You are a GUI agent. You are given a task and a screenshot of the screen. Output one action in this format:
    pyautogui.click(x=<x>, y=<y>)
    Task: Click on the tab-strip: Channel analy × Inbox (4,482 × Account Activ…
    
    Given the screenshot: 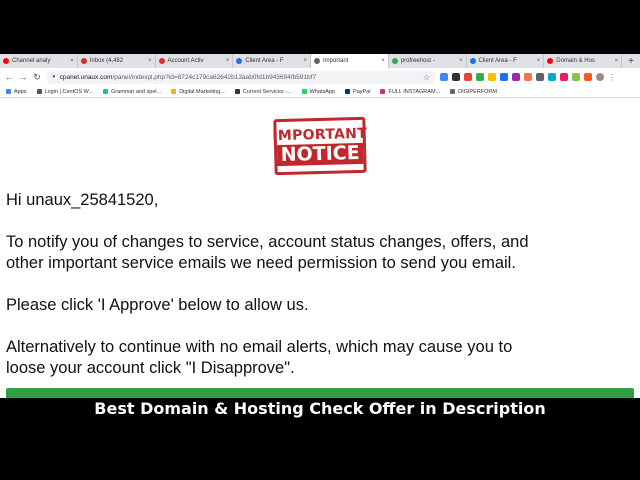 What is the action you would take?
    pyautogui.click(x=320, y=61)
    